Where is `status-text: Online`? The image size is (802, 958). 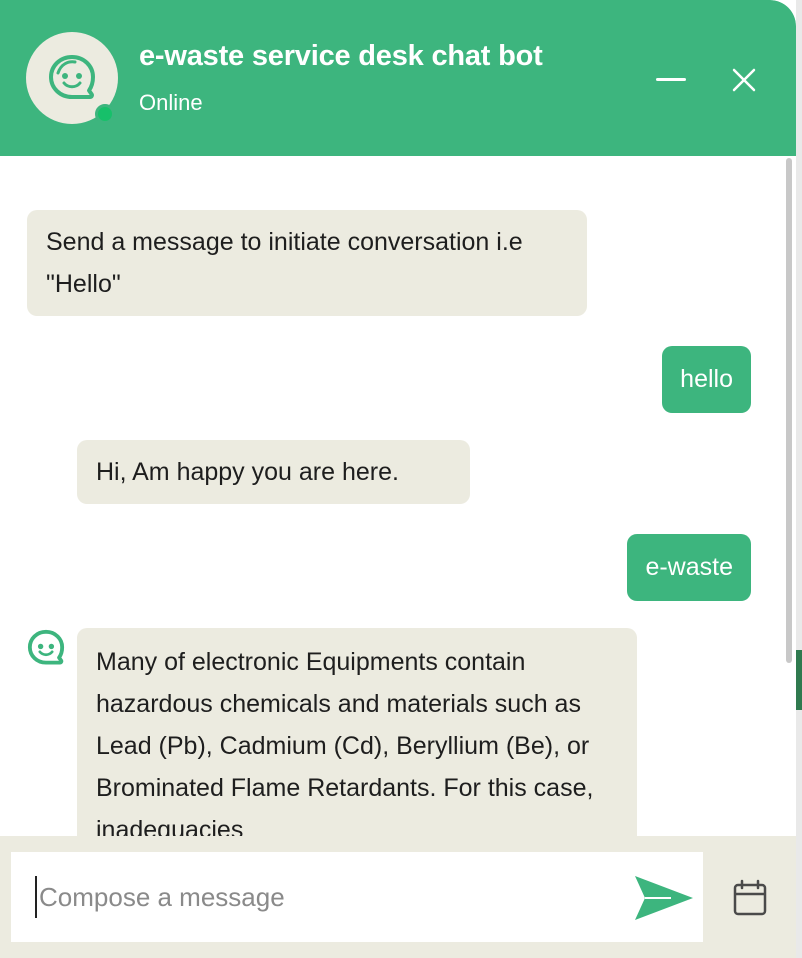 status-text: Online is located at coordinates (171, 102).